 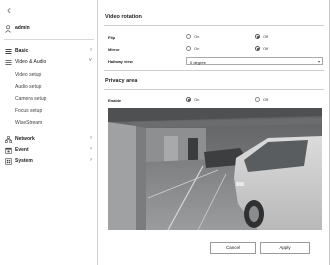 I want to click on hallway-view-label: Hallway view, so click(x=120, y=61).